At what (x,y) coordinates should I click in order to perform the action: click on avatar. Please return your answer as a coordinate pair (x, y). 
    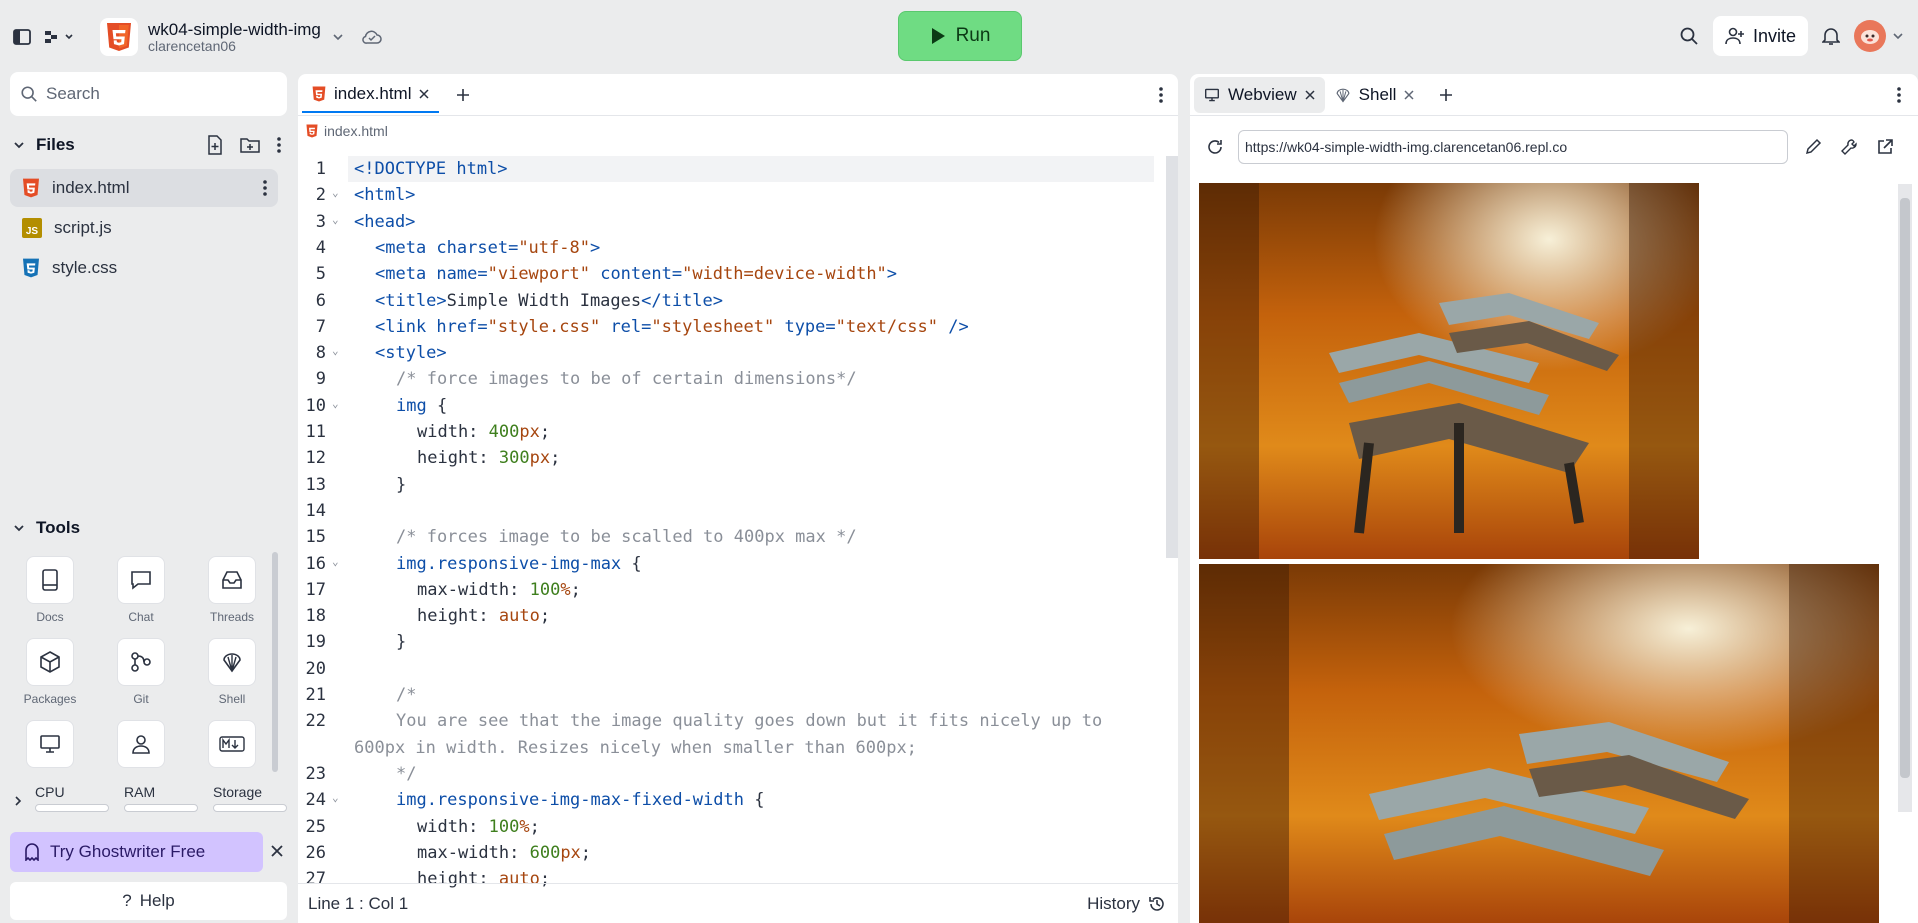
    Looking at the image, I should click on (1870, 36).